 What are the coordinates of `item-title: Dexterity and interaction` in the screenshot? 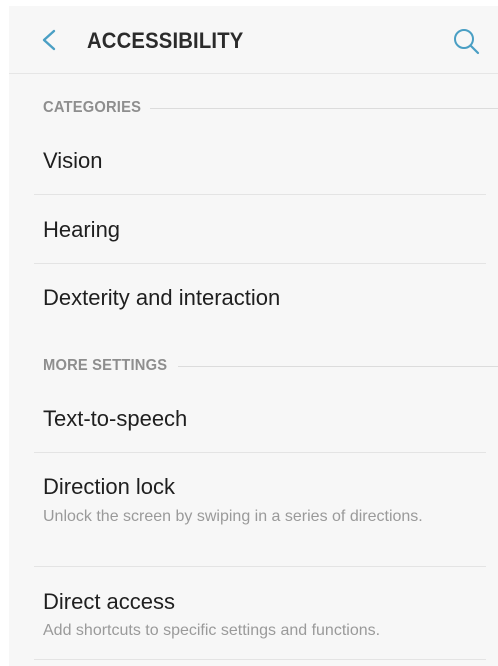 It's located at (162, 297).